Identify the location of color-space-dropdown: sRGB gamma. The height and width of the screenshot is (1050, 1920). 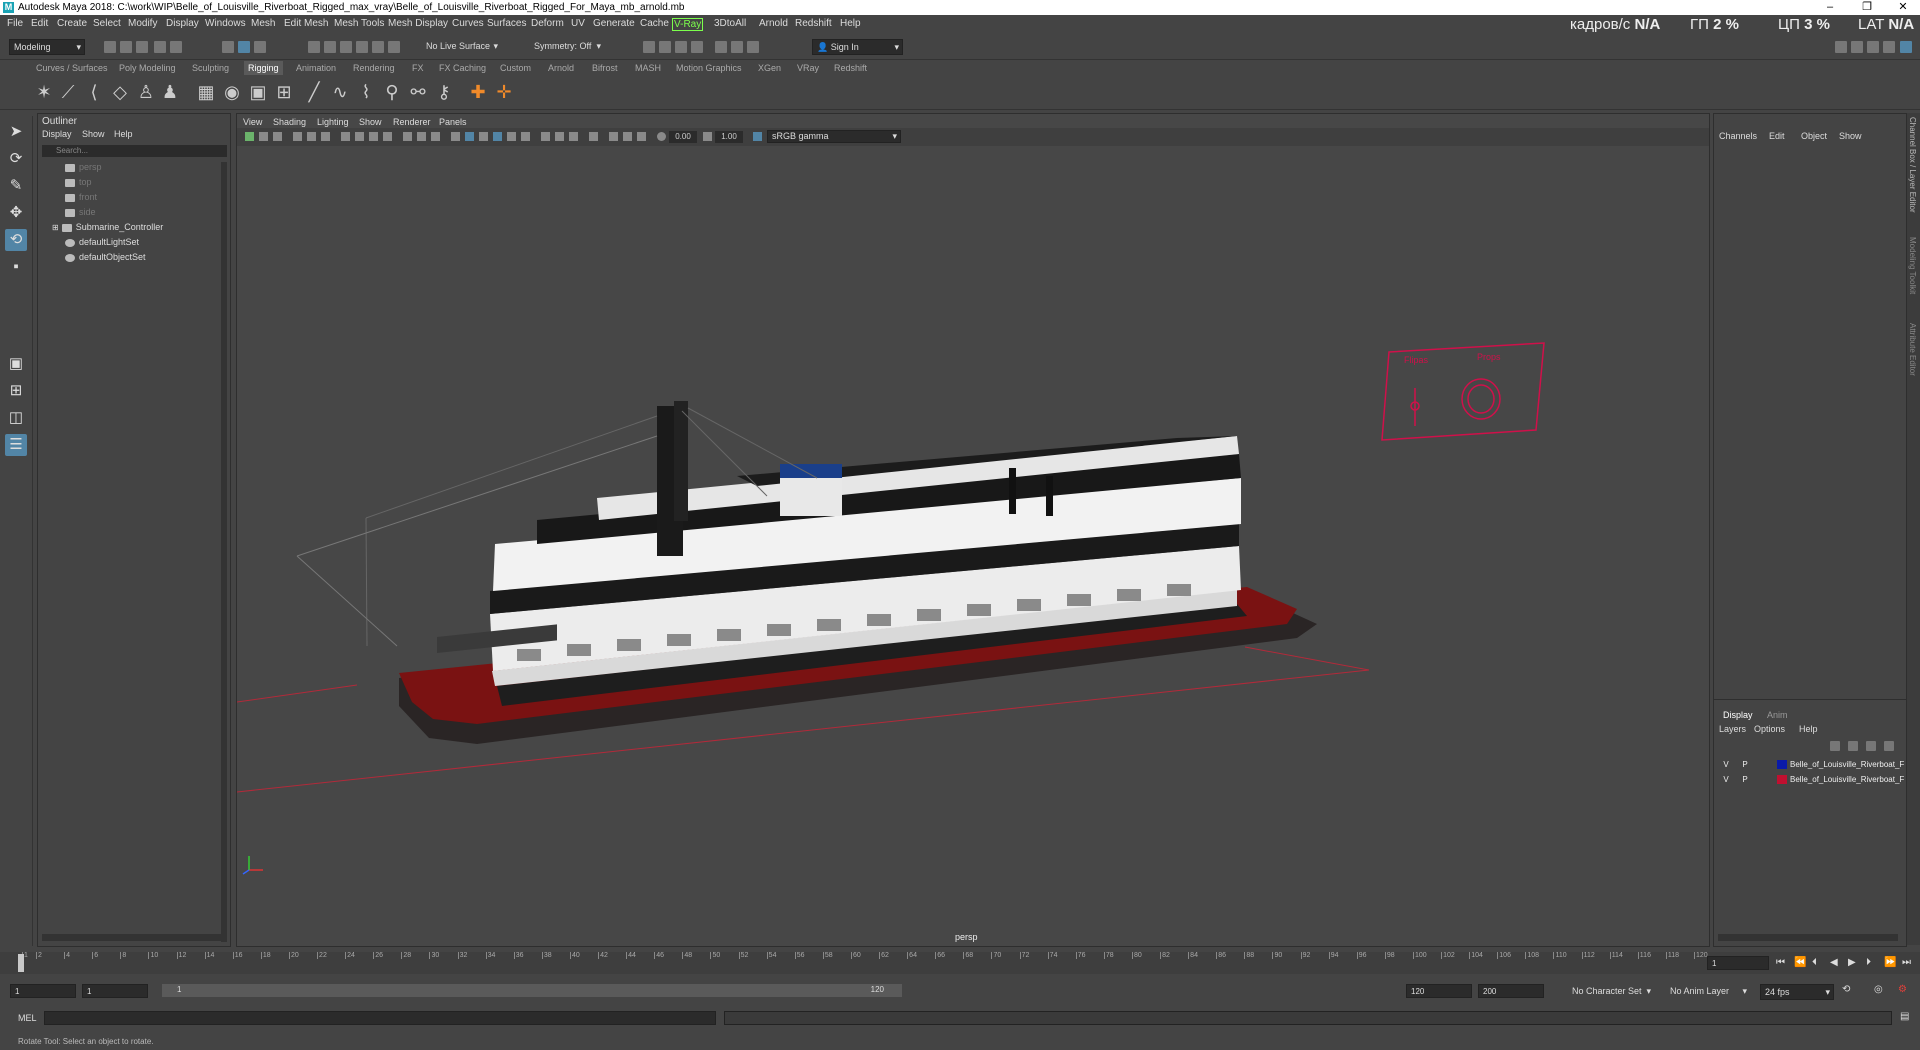
(834, 136).